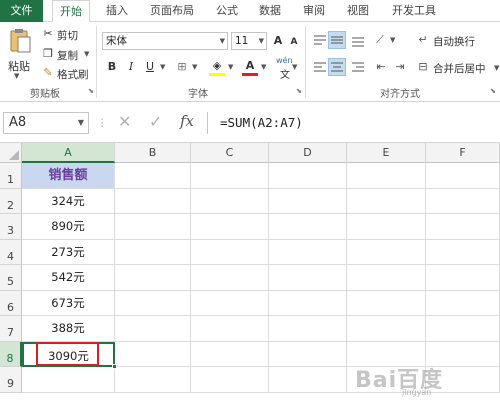  Describe the element at coordinates (68, 227) in the screenshot. I see `cell-a3: 890元` at that location.